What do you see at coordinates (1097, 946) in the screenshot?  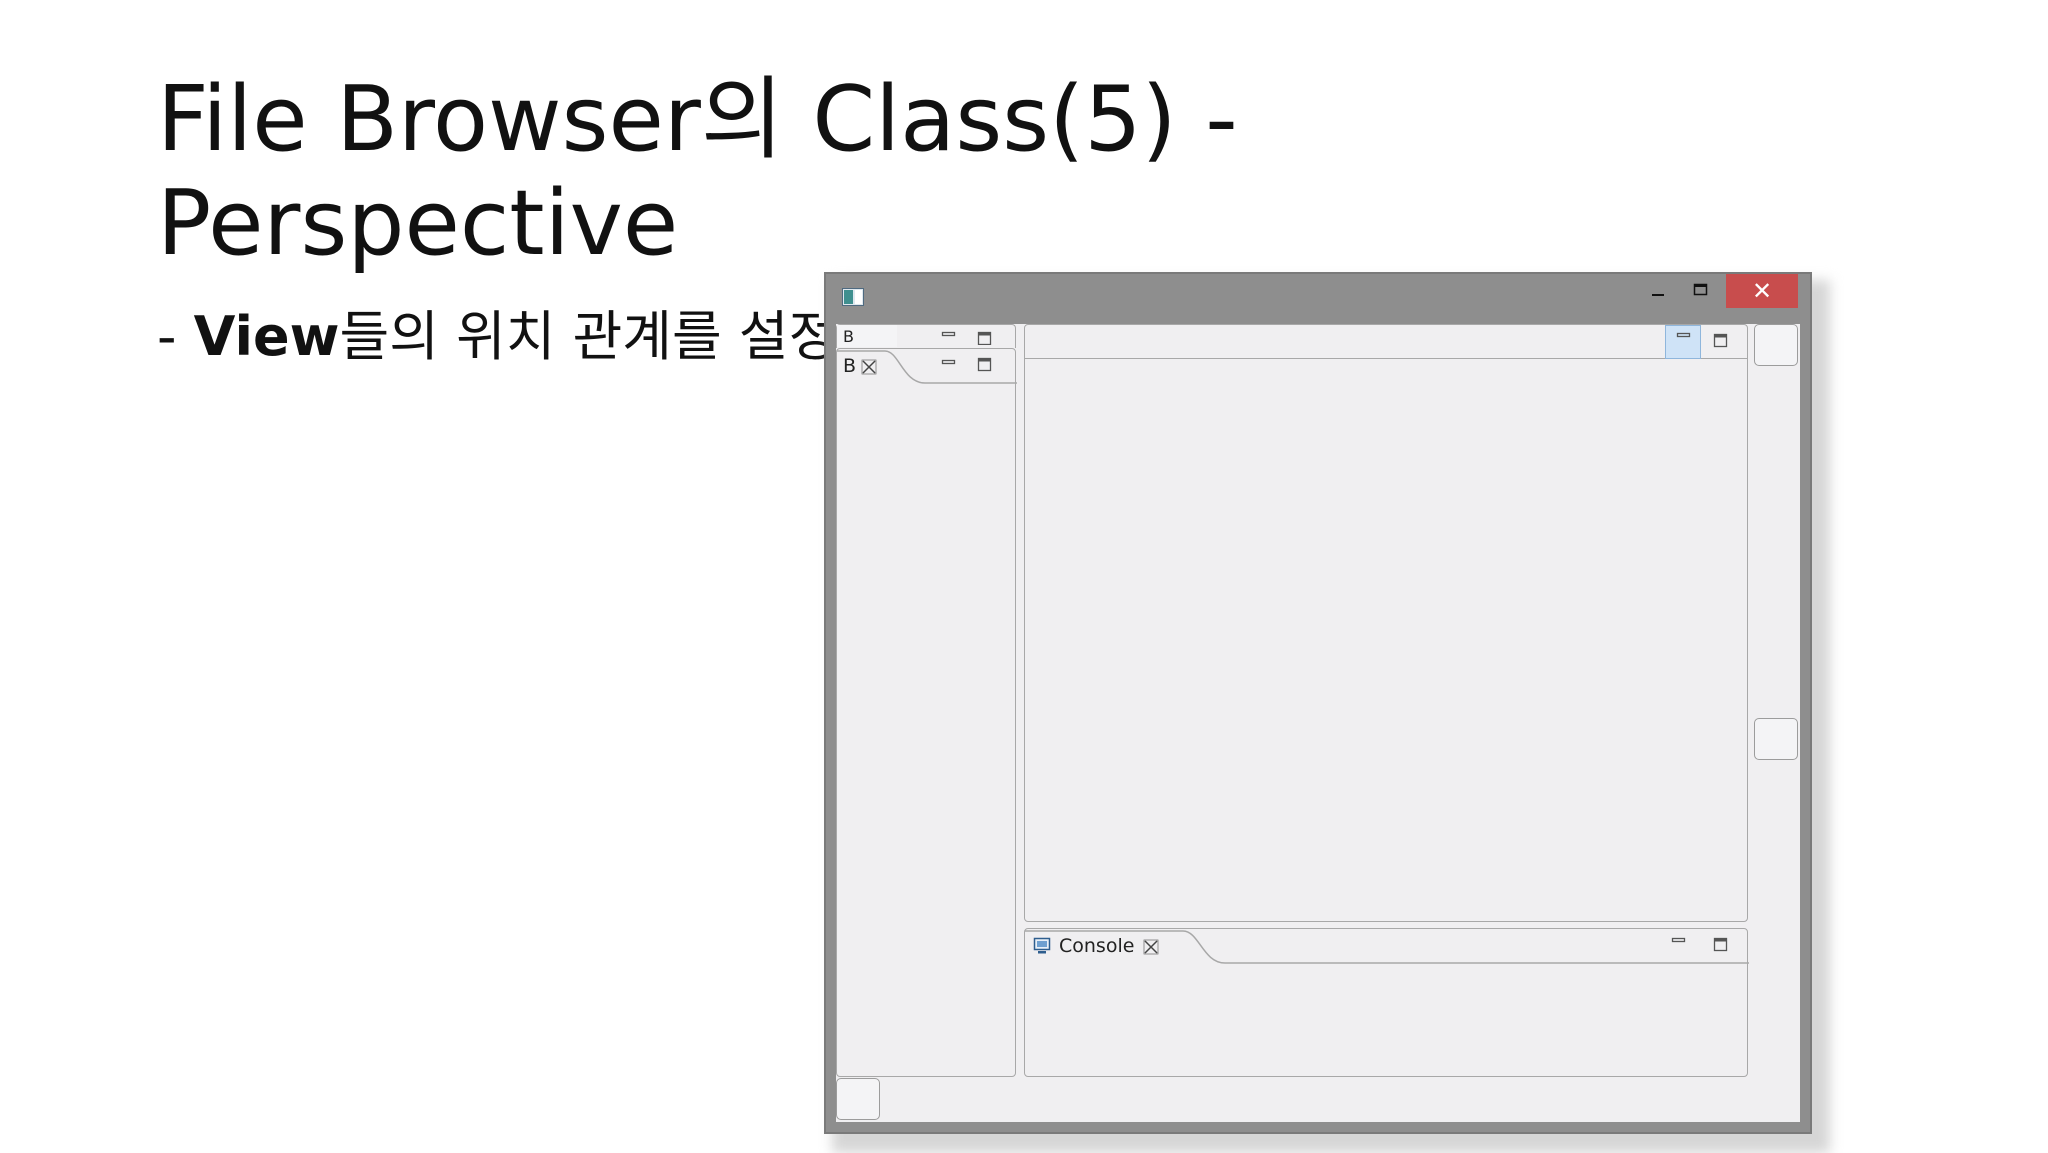 I see `console-tab-label: Console` at bounding box center [1097, 946].